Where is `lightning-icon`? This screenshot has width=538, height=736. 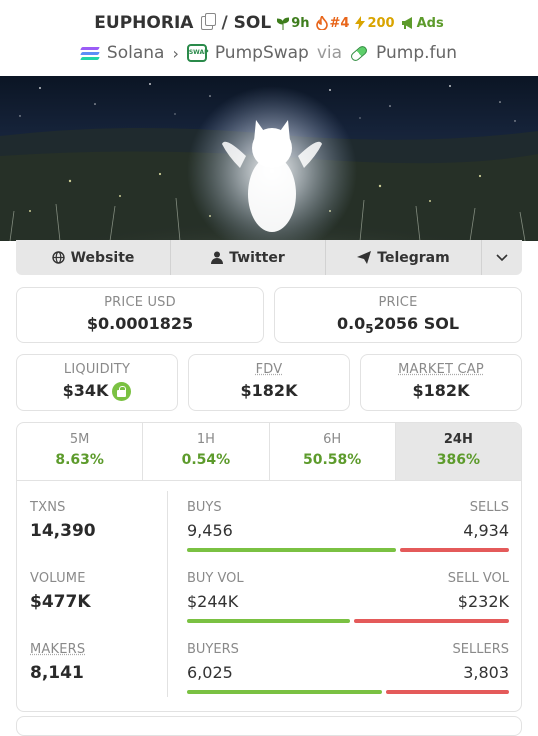 lightning-icon is located at coordinates (360, 23).